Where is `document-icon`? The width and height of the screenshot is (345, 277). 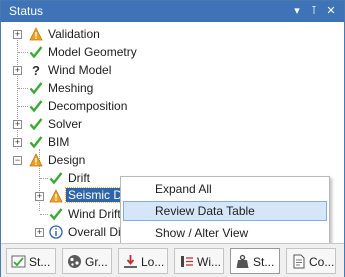 document-icon is located at coordinates (299, 261).